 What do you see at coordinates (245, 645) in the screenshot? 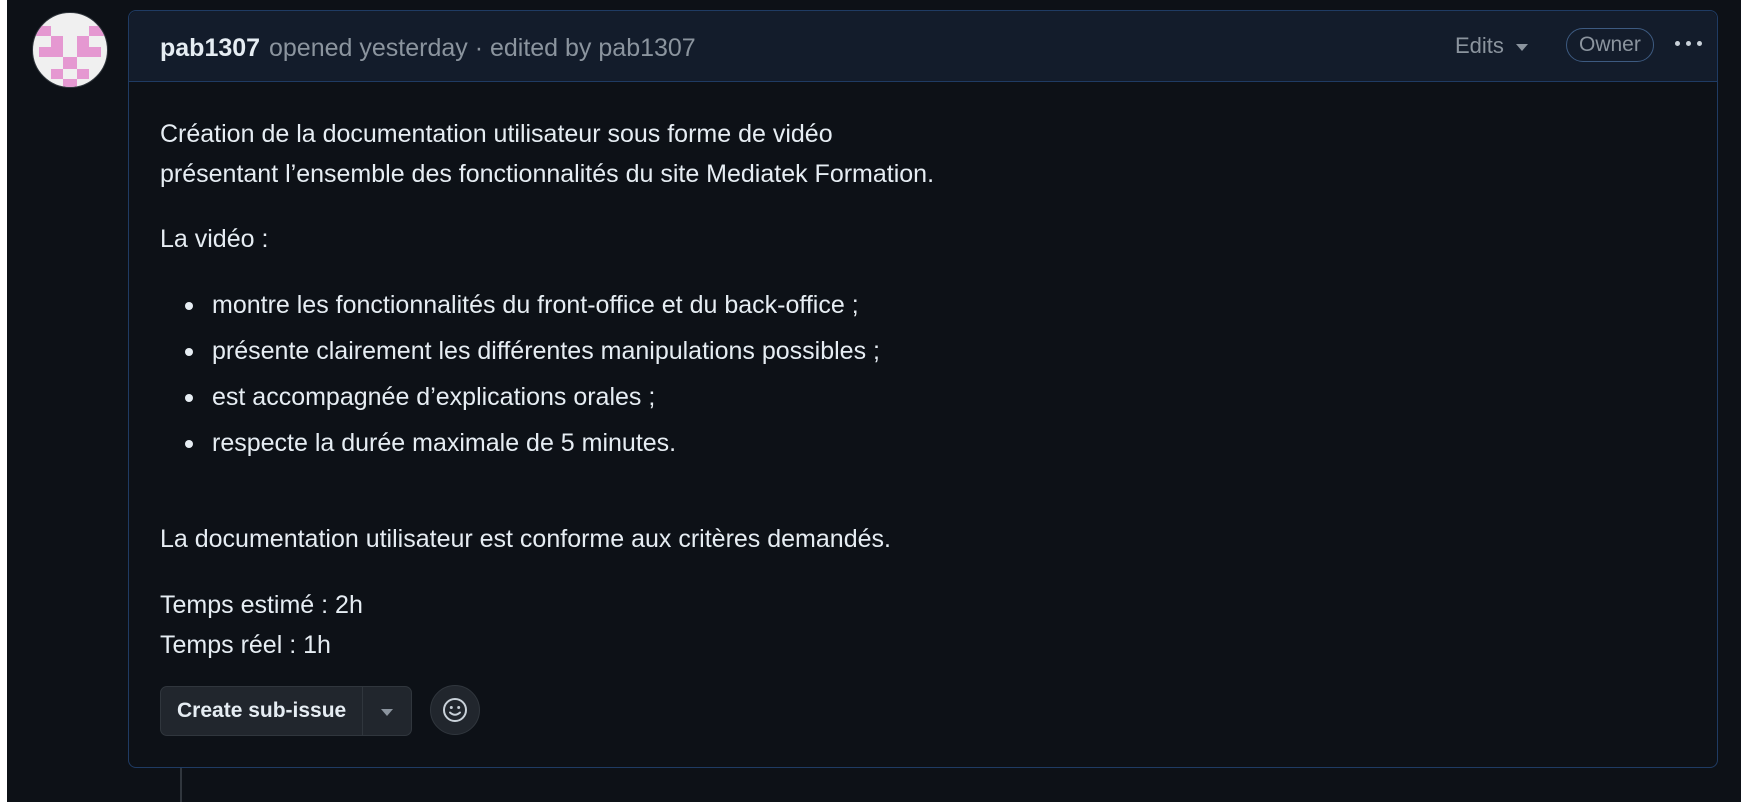
I see `actual-time: Temps réel : 1h` at bounding box center [245, 645].